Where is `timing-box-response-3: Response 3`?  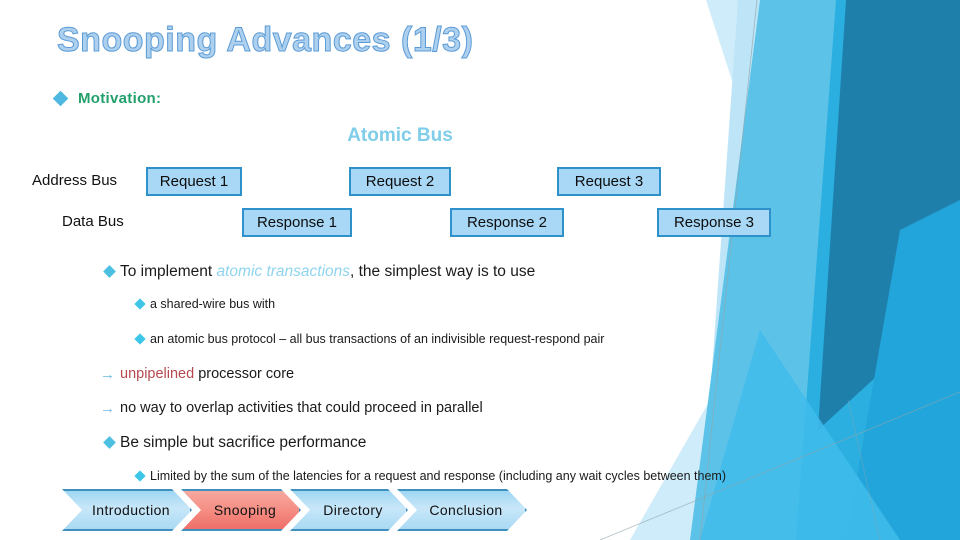
timing-box-response-3: Response 3 is located at coordinates (714, 222).